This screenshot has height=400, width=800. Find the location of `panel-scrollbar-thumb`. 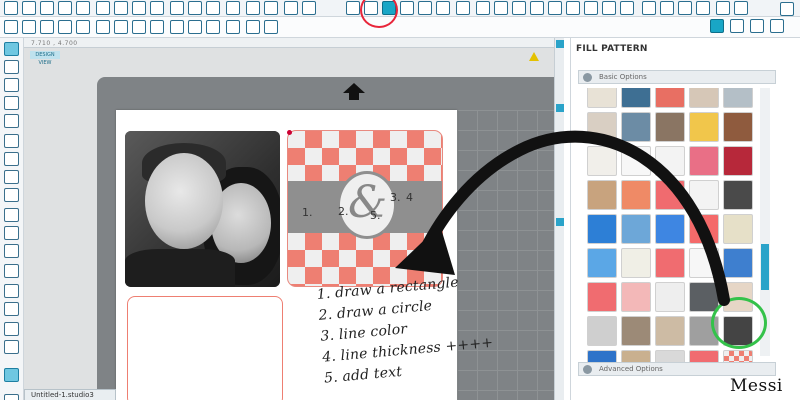

panel-scrollbar-thumb is located at coordinates (765, 267).